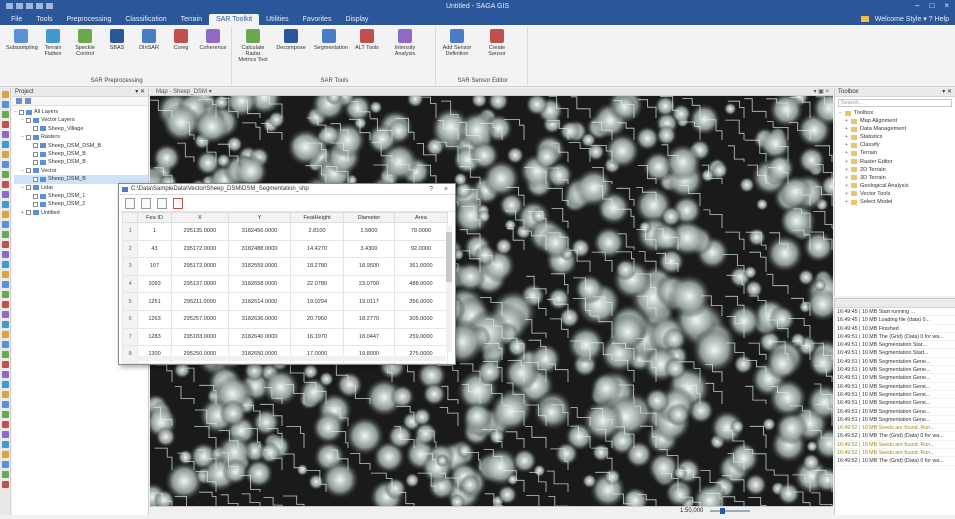  I want to click on scrollbar-thumb, so click(449, 257).